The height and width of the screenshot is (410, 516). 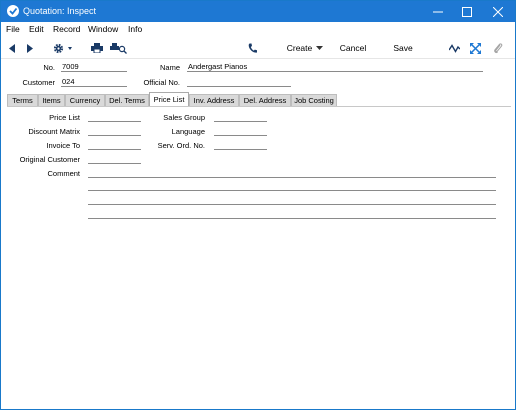 What do you see at coordinates (103, 29) in the screenshot?
I see `menu-window: Window` at bounding box center [103, 29].